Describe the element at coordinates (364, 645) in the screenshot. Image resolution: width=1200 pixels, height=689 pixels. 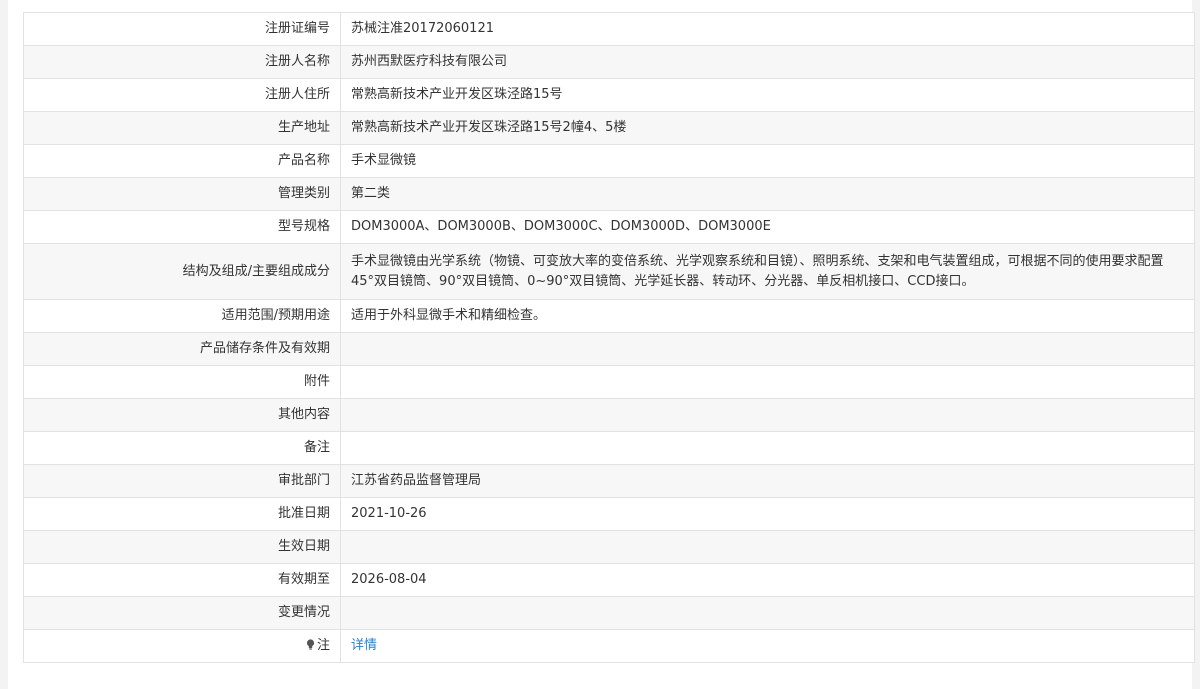
I see `details-link: 详情` at that location.